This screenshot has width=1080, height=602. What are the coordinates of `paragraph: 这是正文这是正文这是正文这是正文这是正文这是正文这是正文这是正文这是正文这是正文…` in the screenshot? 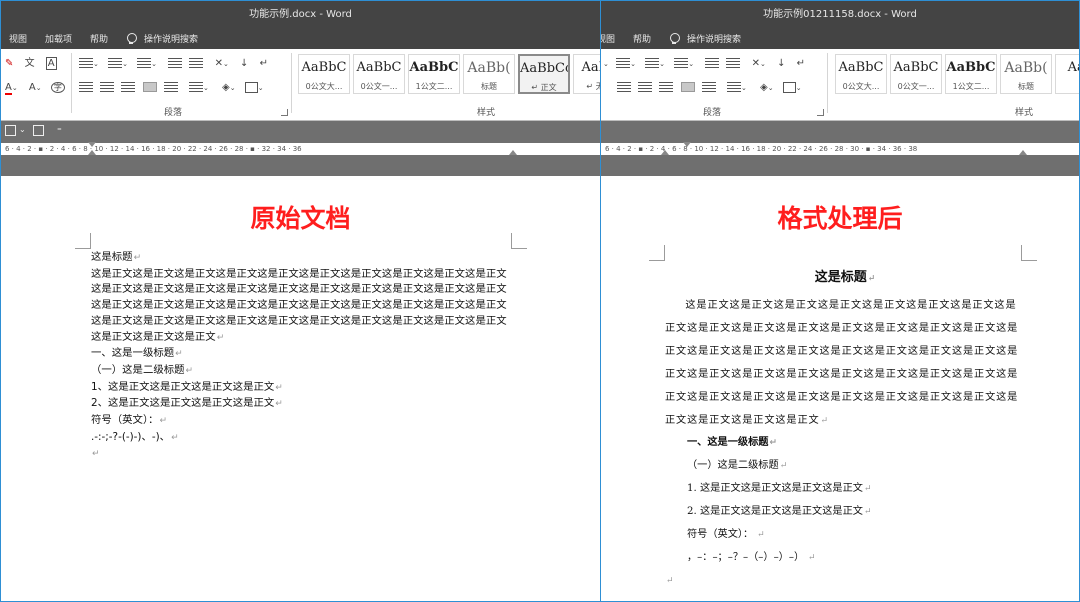 It's located at (299, 305).